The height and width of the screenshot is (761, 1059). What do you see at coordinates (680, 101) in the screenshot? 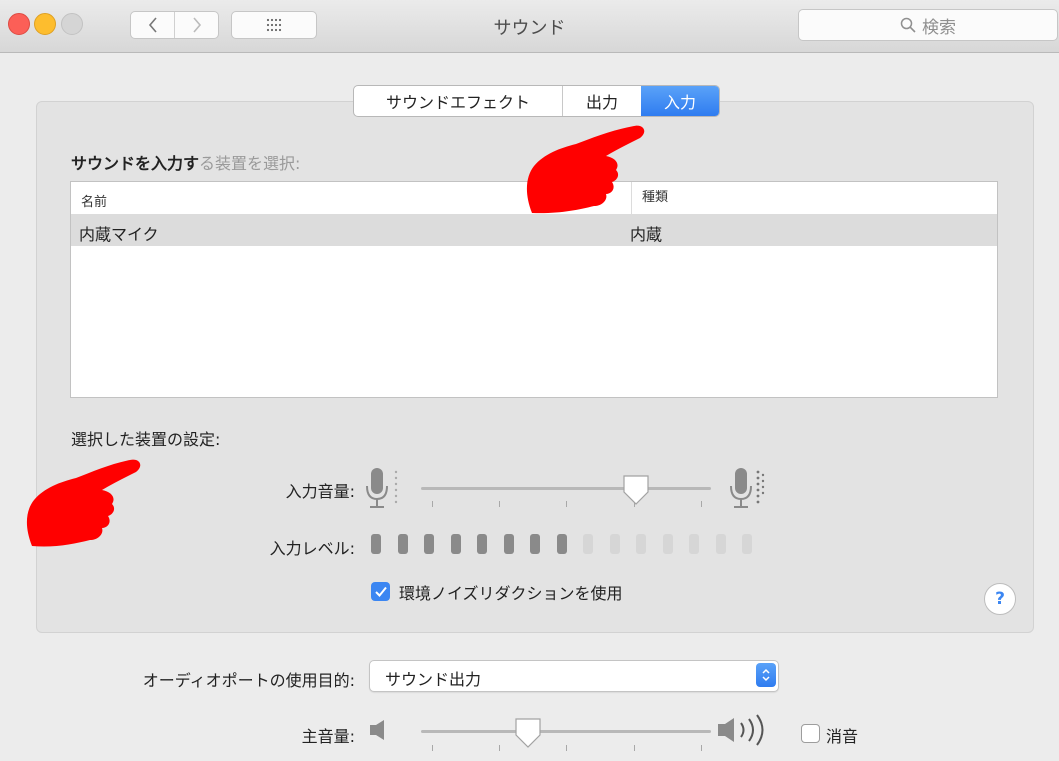
I see `tab-input: 入力` at bounding box center [680, 101].